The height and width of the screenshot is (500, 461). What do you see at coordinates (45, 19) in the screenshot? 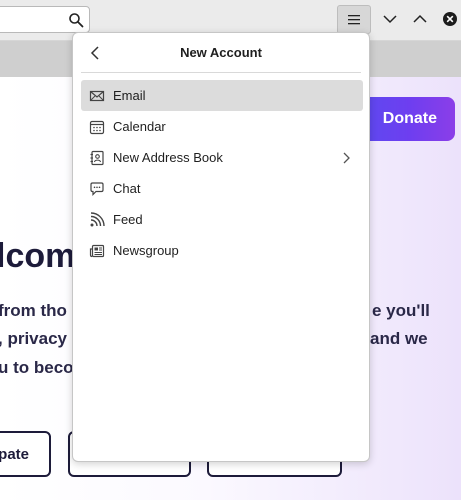
I see `search-input` at bounding box center [45, 19].